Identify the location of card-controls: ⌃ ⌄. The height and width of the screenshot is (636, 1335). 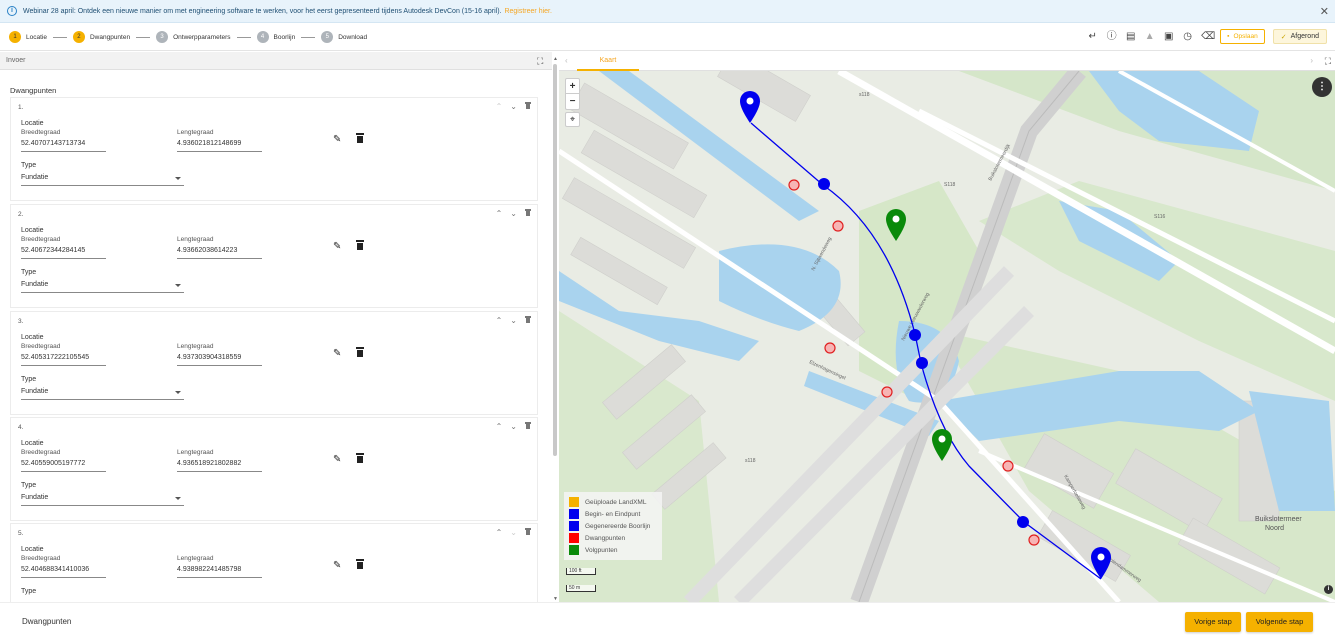
(513, 213).